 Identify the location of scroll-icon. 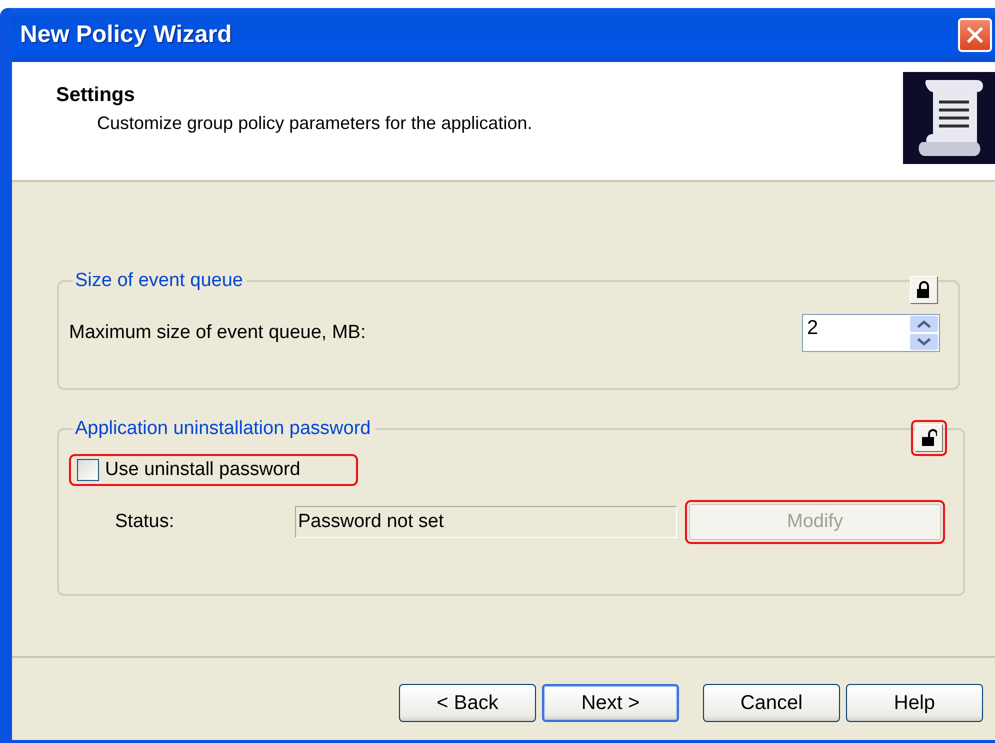
(949, 118).